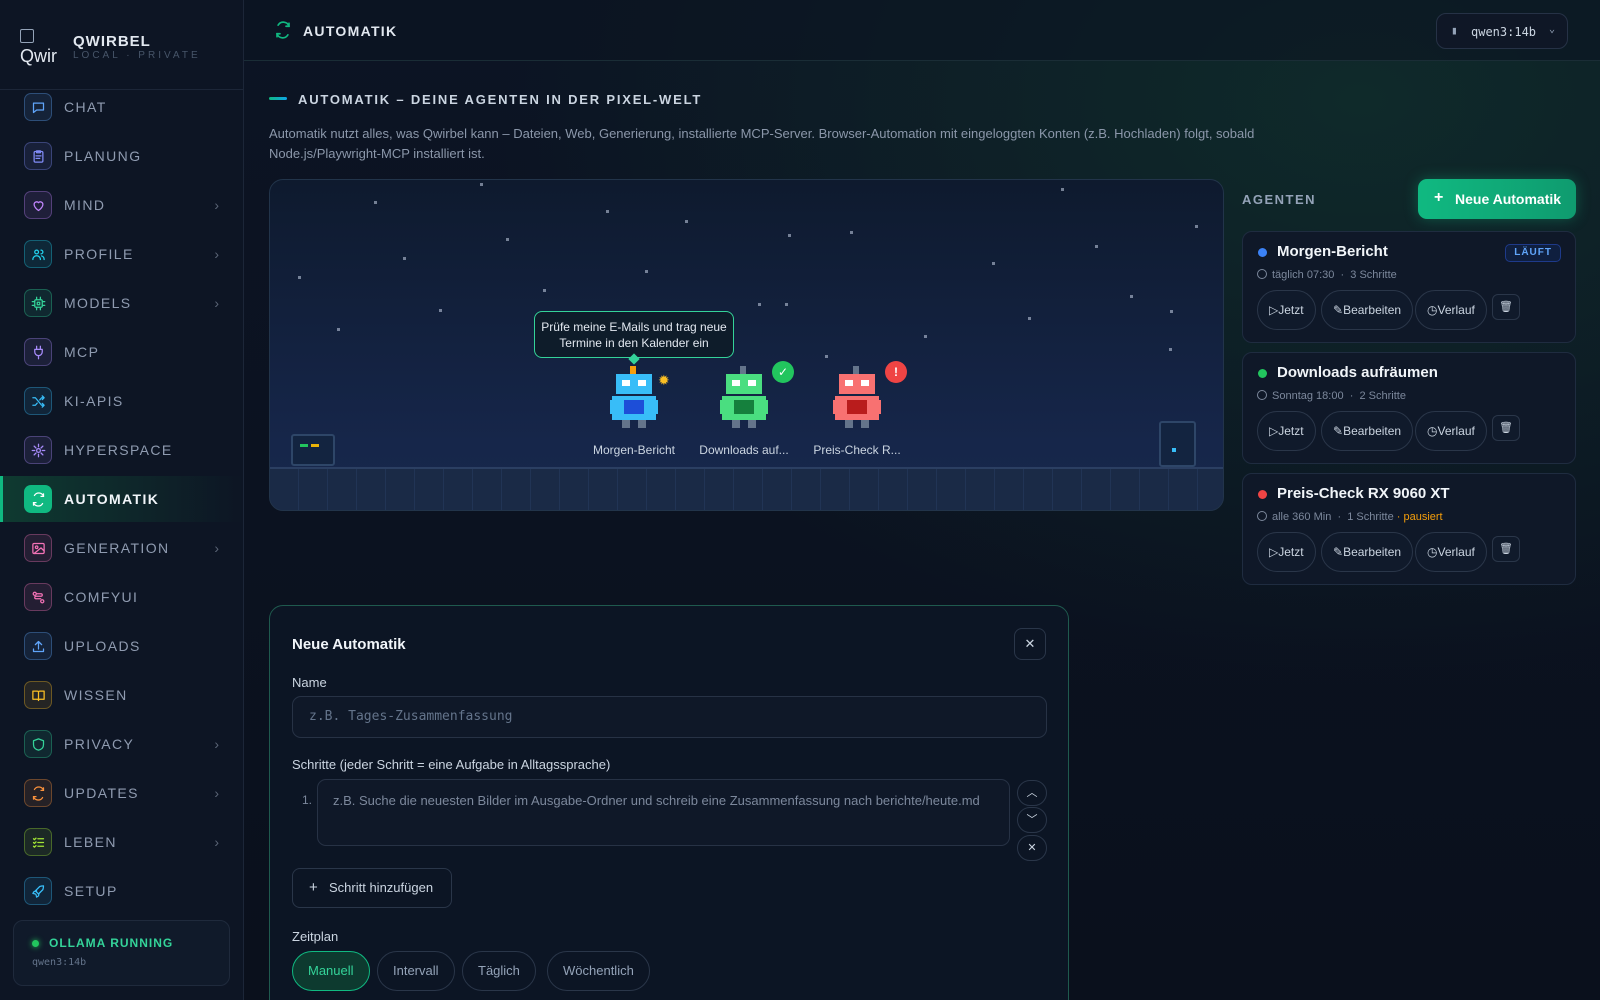 Image resolution: width=1600 pixels, height=1000 pixels. I want to click on sidebar-item-hyperspace: HYPERSPACE, so click(121, 450).